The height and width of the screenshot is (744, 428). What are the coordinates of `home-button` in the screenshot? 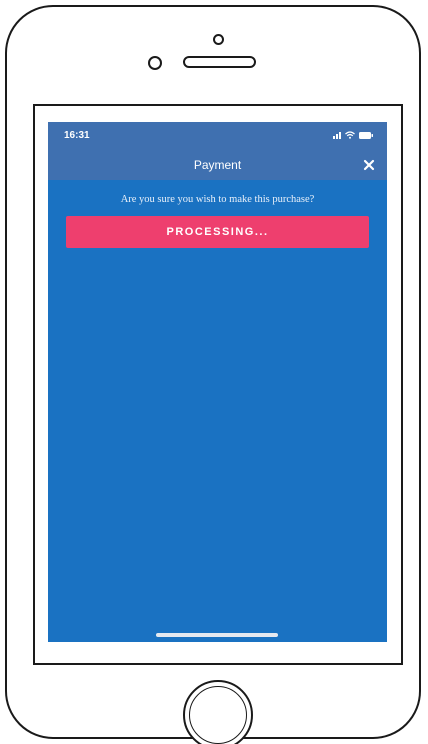 It's located at (218, 712).